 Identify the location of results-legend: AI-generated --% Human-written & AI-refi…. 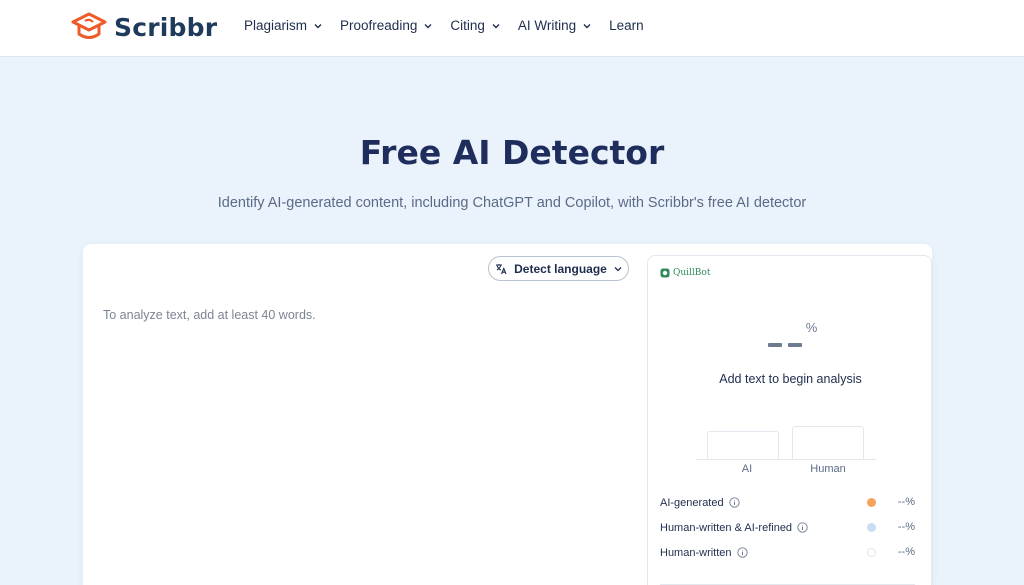
(787, 527).